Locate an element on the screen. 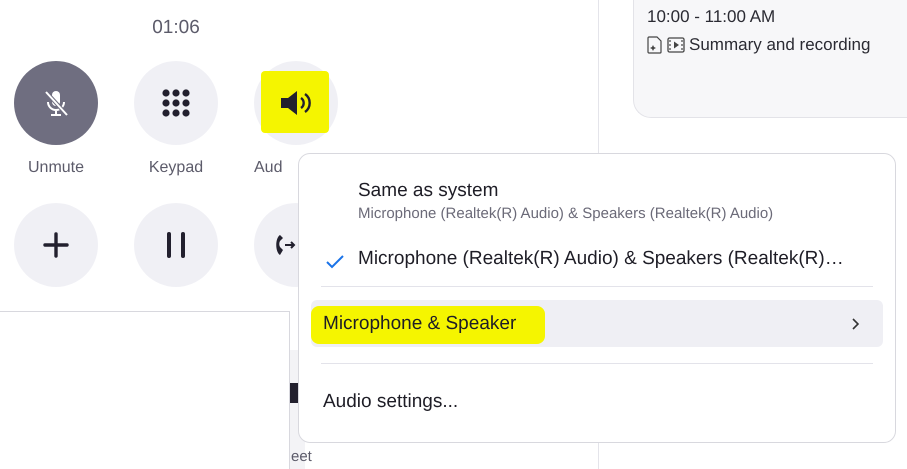 Image resolution: width=907 pixels, height=469 pixels. speaker-icon is located at coordinates (296, 103).